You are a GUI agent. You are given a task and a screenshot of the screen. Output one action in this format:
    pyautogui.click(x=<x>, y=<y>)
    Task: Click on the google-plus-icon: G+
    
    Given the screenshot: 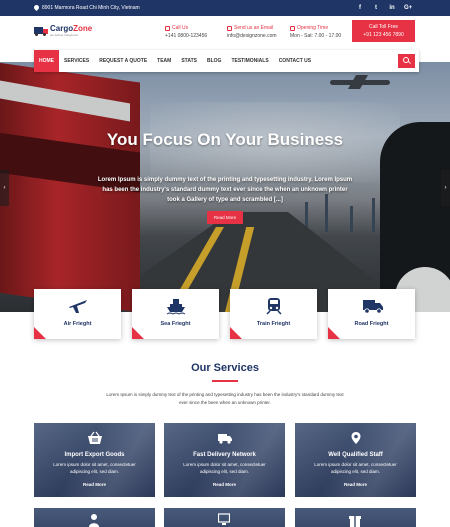 What is the action you would take?
    pyautogui.click(x=408, y=8)
    